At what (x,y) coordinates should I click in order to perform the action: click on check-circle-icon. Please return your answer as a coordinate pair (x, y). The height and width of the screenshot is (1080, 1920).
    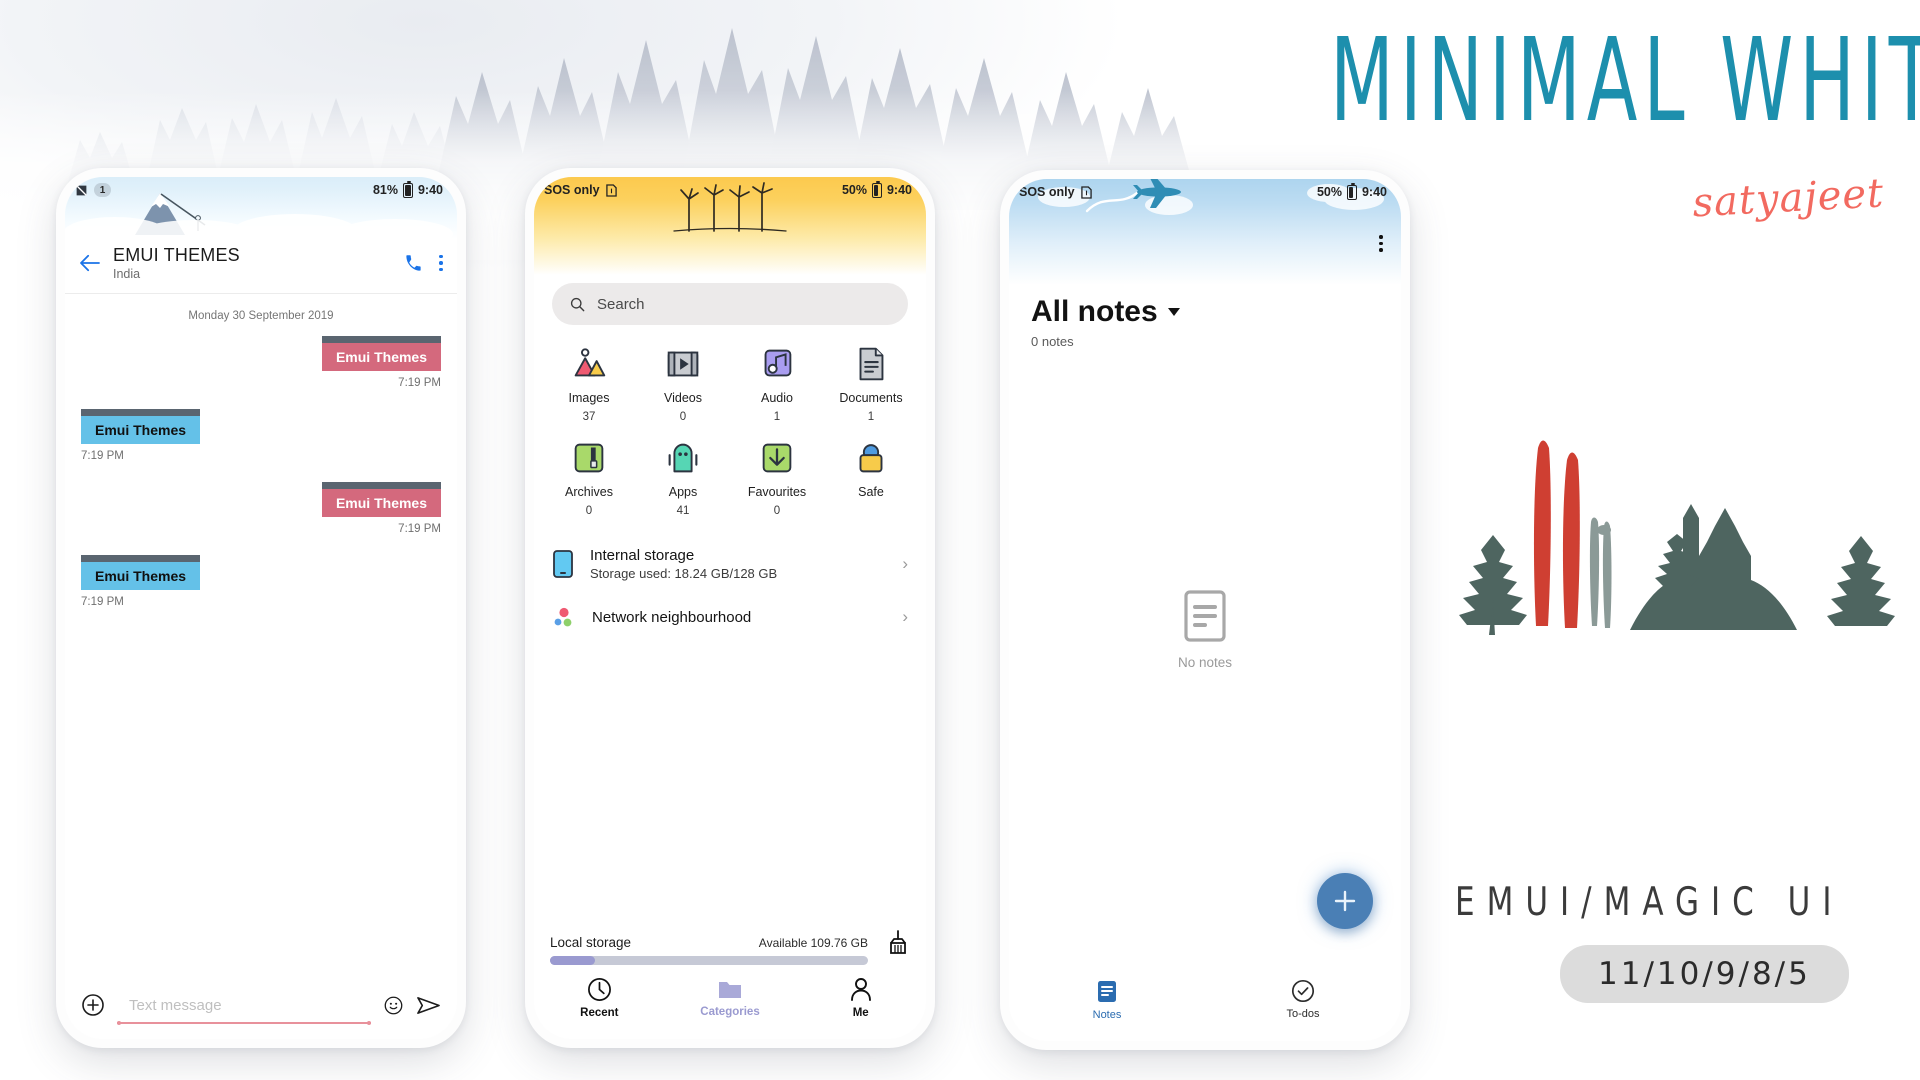
    Looking at the image, I should click on (1303, 991).